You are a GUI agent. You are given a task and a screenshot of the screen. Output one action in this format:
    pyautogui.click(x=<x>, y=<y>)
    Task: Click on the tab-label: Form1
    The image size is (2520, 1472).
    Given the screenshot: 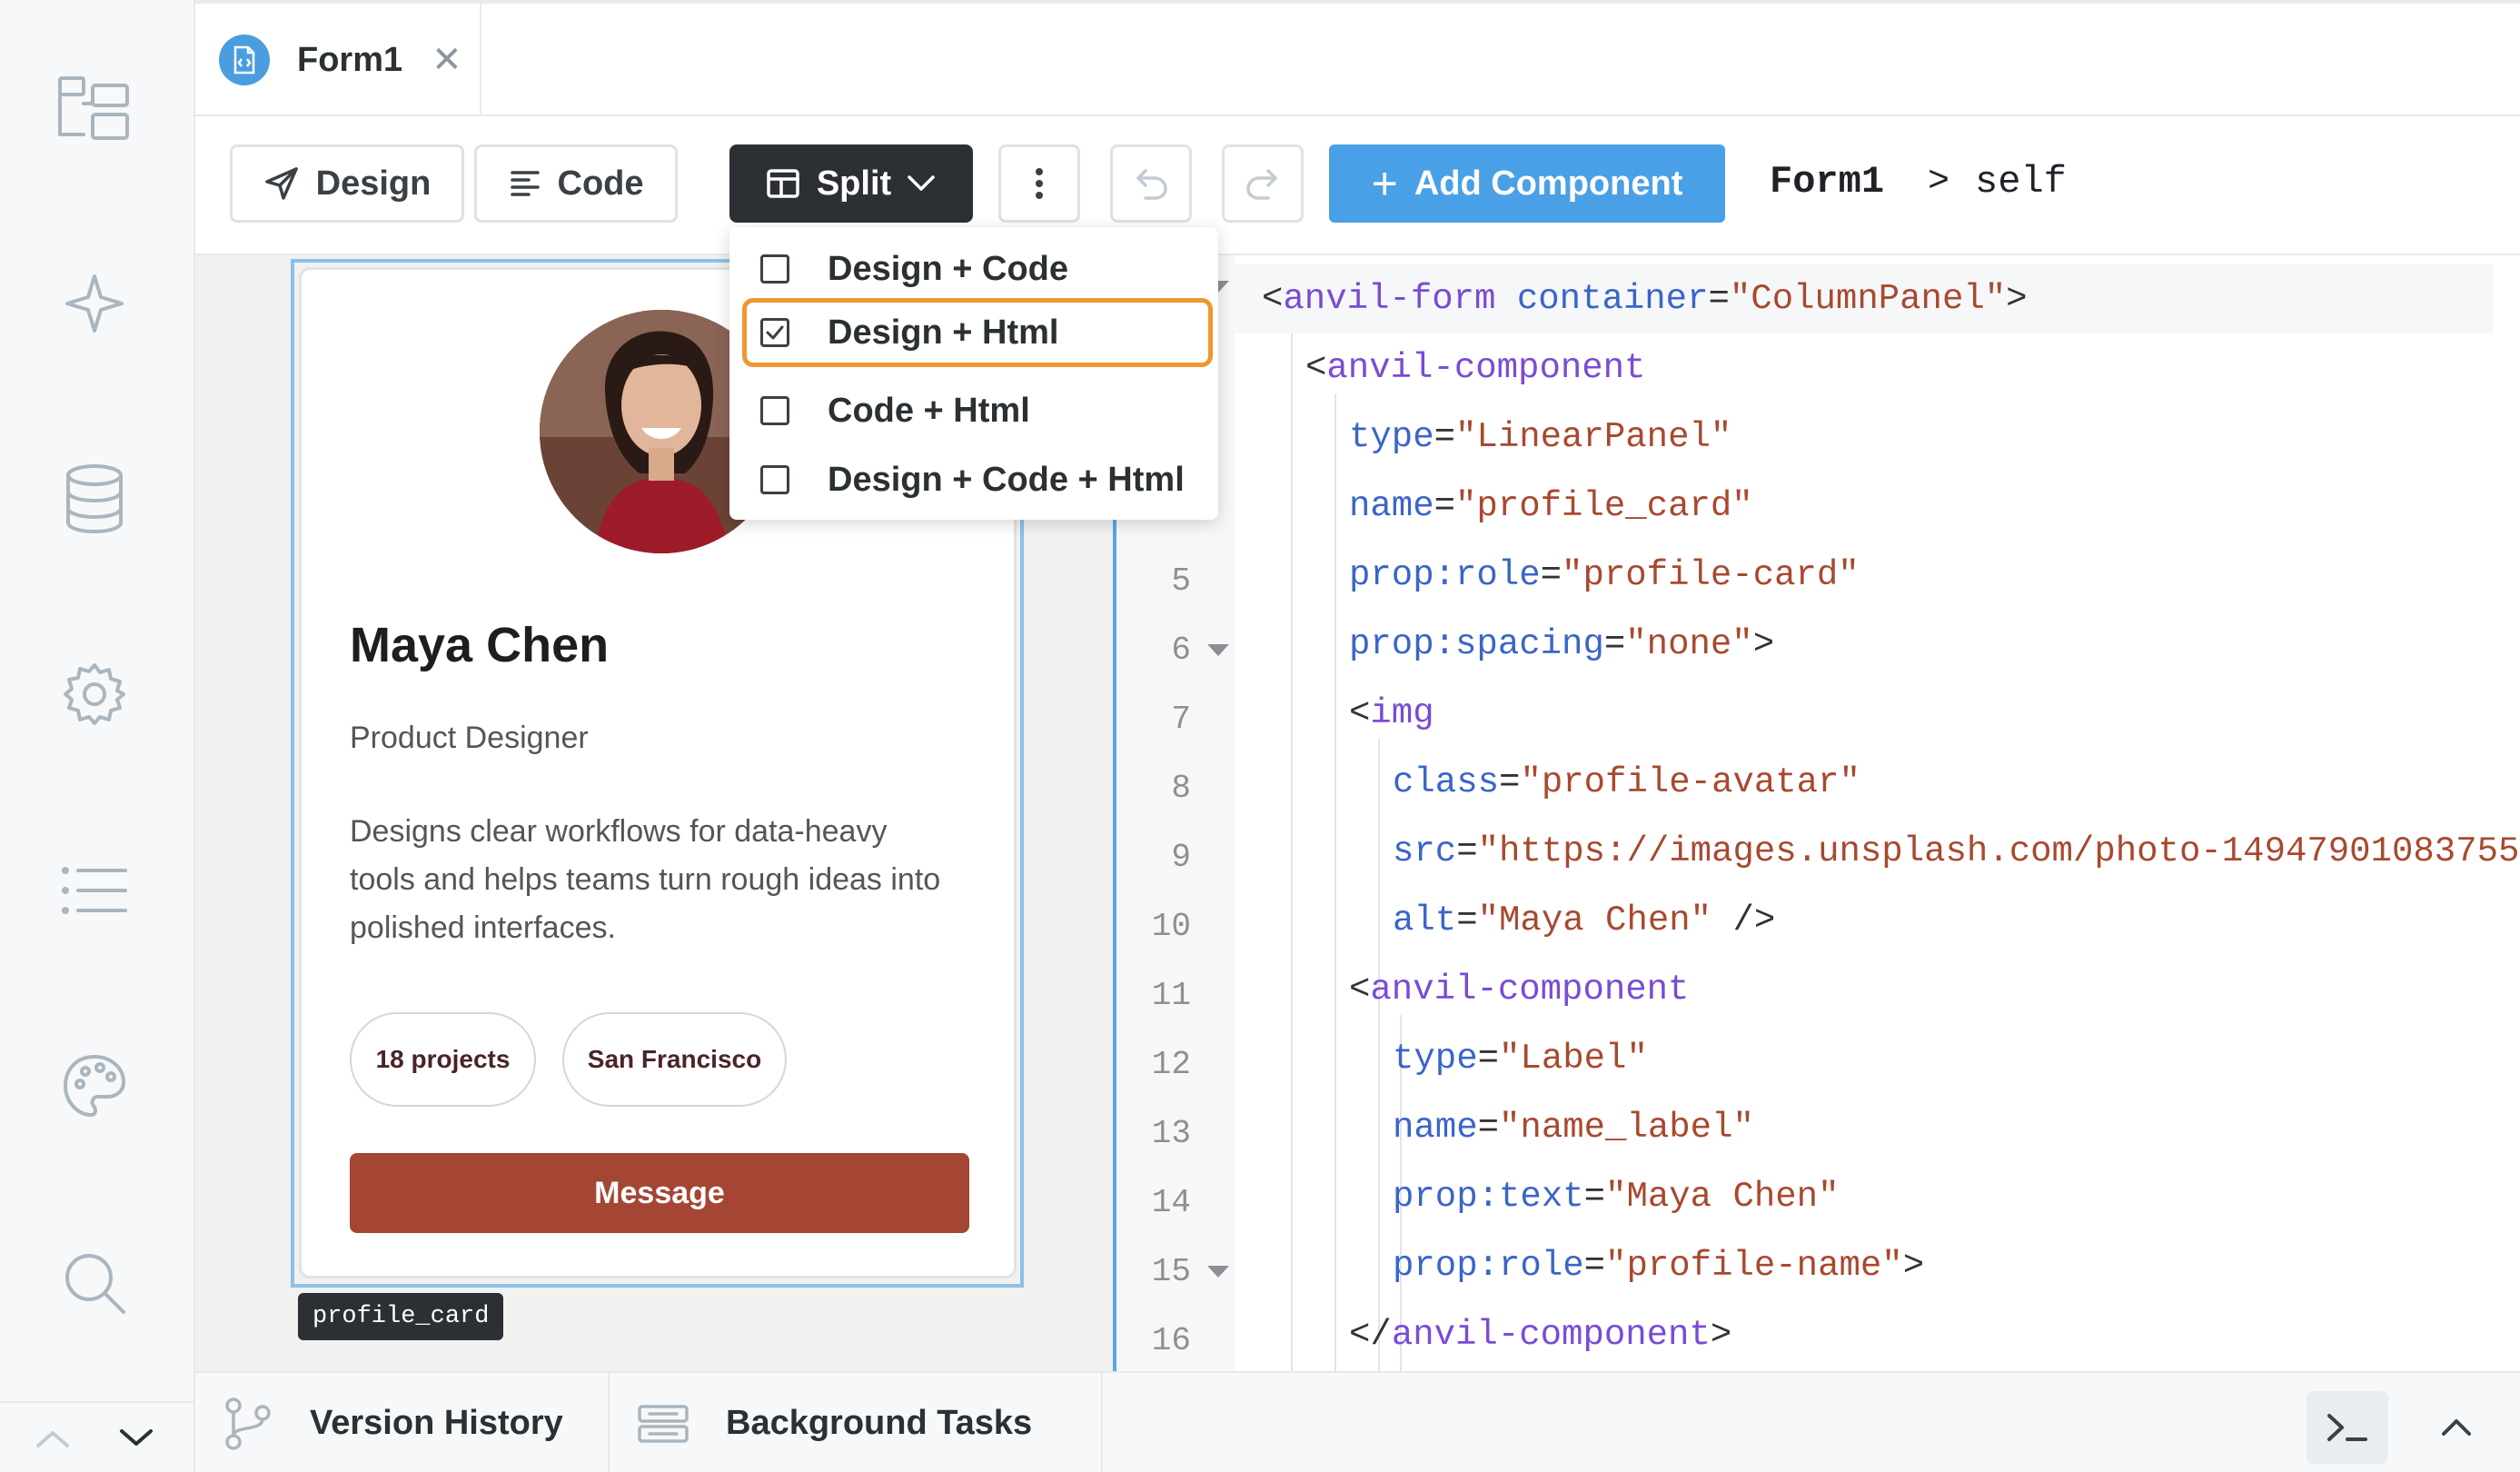 What is the action you would take?
    pyautogui.click(x=350, y=60)
    